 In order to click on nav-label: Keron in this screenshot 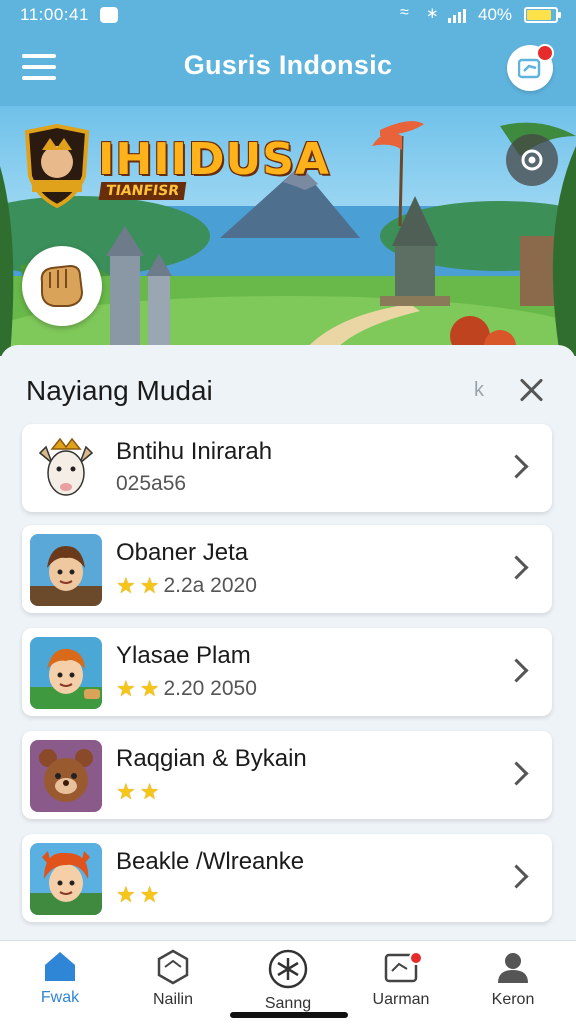, I will do `click(513, 999)`.